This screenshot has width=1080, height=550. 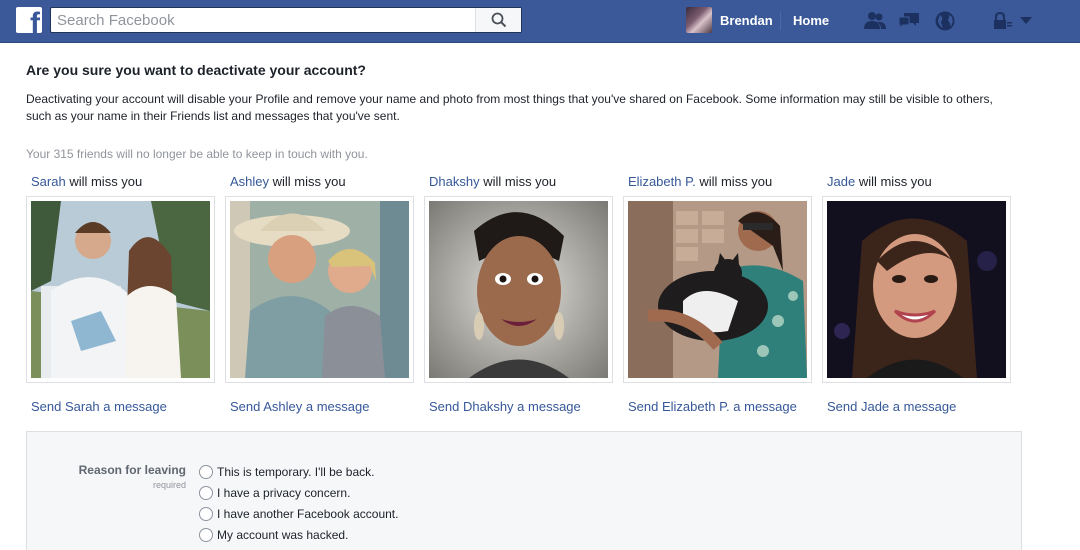 I want to click on will-miss-you-text: Jade will miss you, so click(x=919, y=181).